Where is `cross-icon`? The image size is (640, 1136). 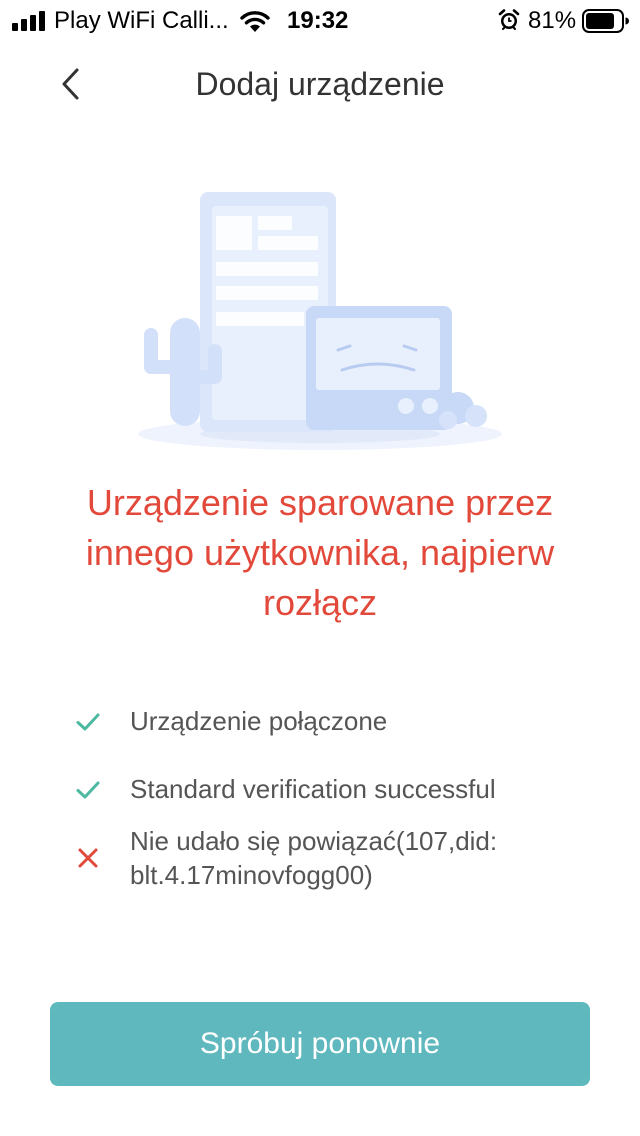 cross-icon is located at coordinates (88, 858).